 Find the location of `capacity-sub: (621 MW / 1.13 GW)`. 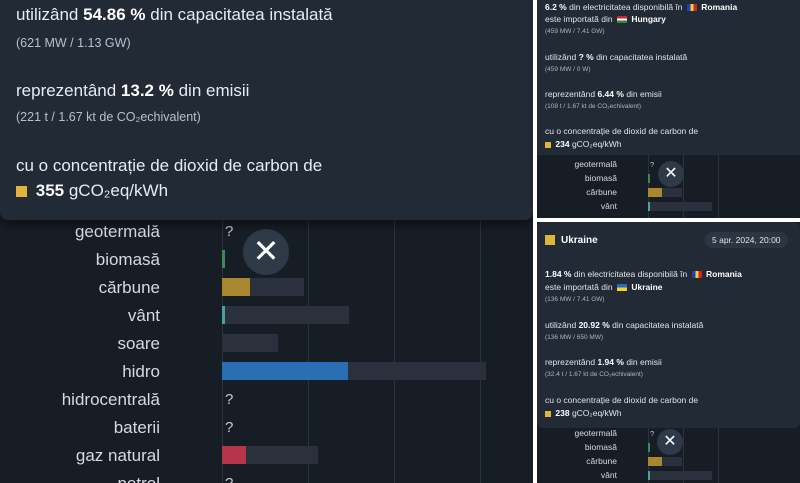

capacity-sub: (621 MW / 1.13 GW) is located at coordinates (73, 43).